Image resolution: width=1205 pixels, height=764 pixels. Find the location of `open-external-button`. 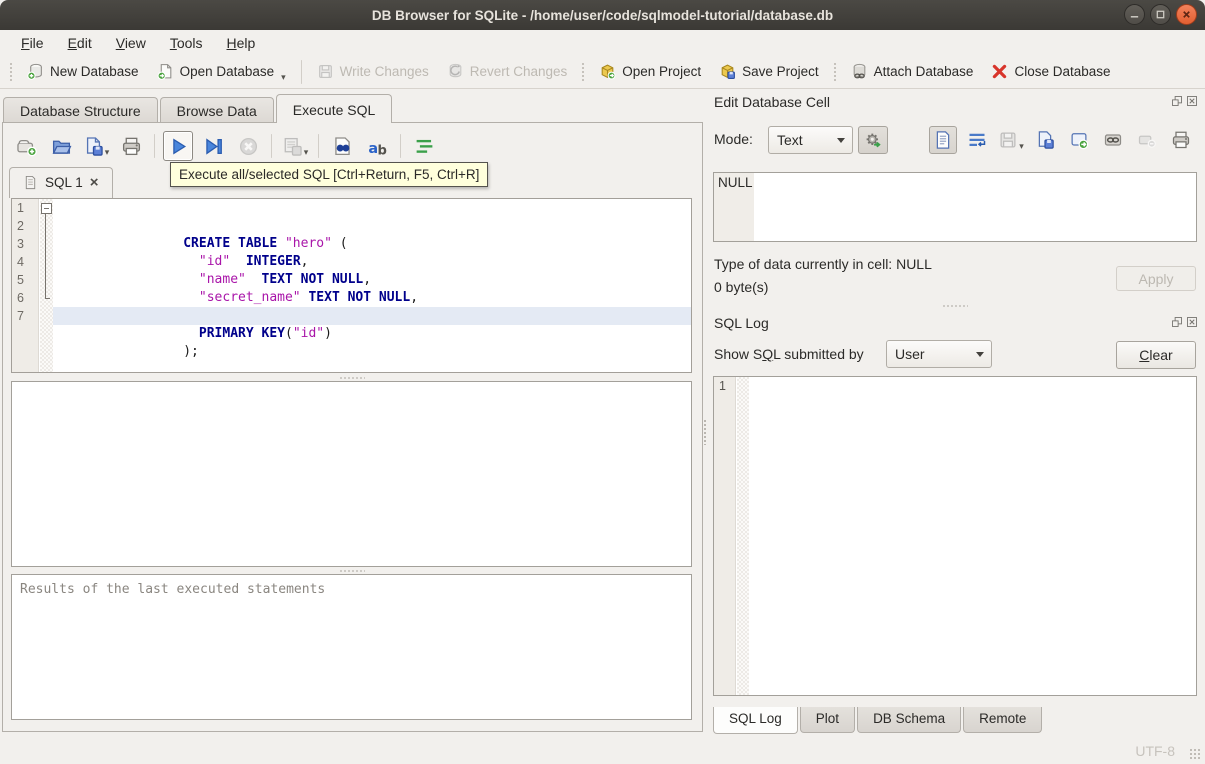

open-external-button is located at coordinates (1113, 140).